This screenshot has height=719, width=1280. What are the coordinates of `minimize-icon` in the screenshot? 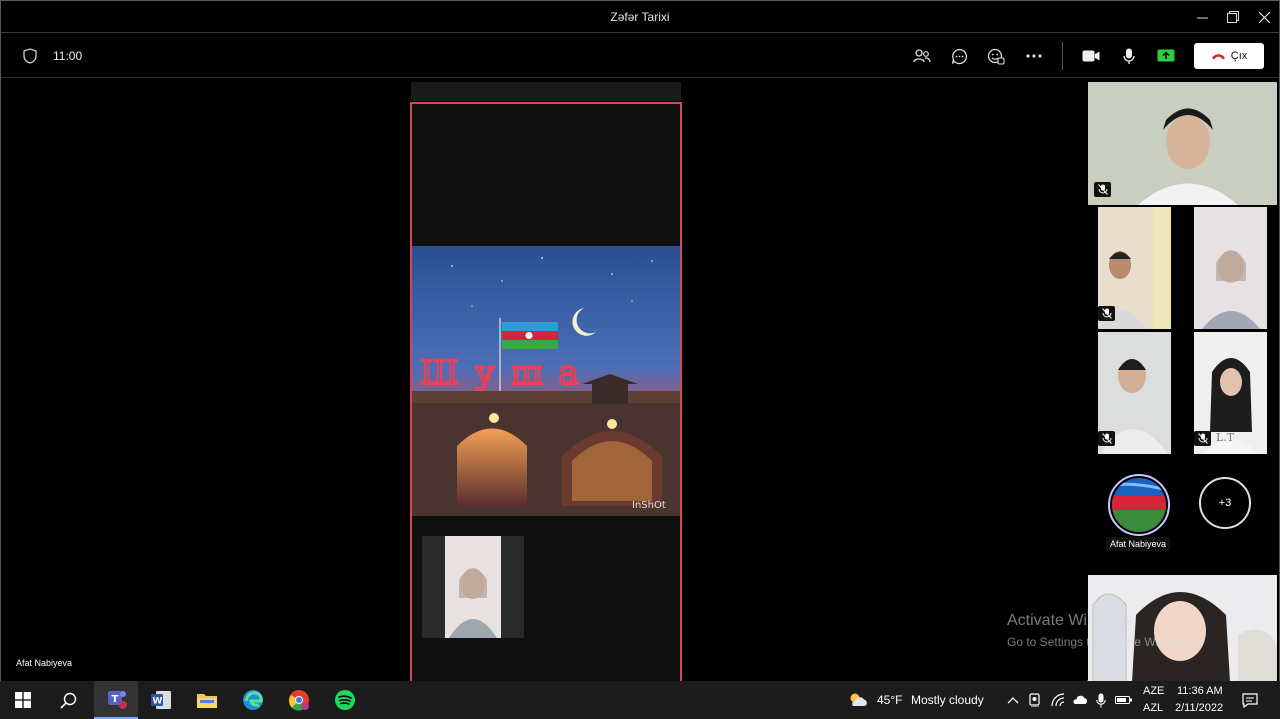 It's located at (1202, 17).